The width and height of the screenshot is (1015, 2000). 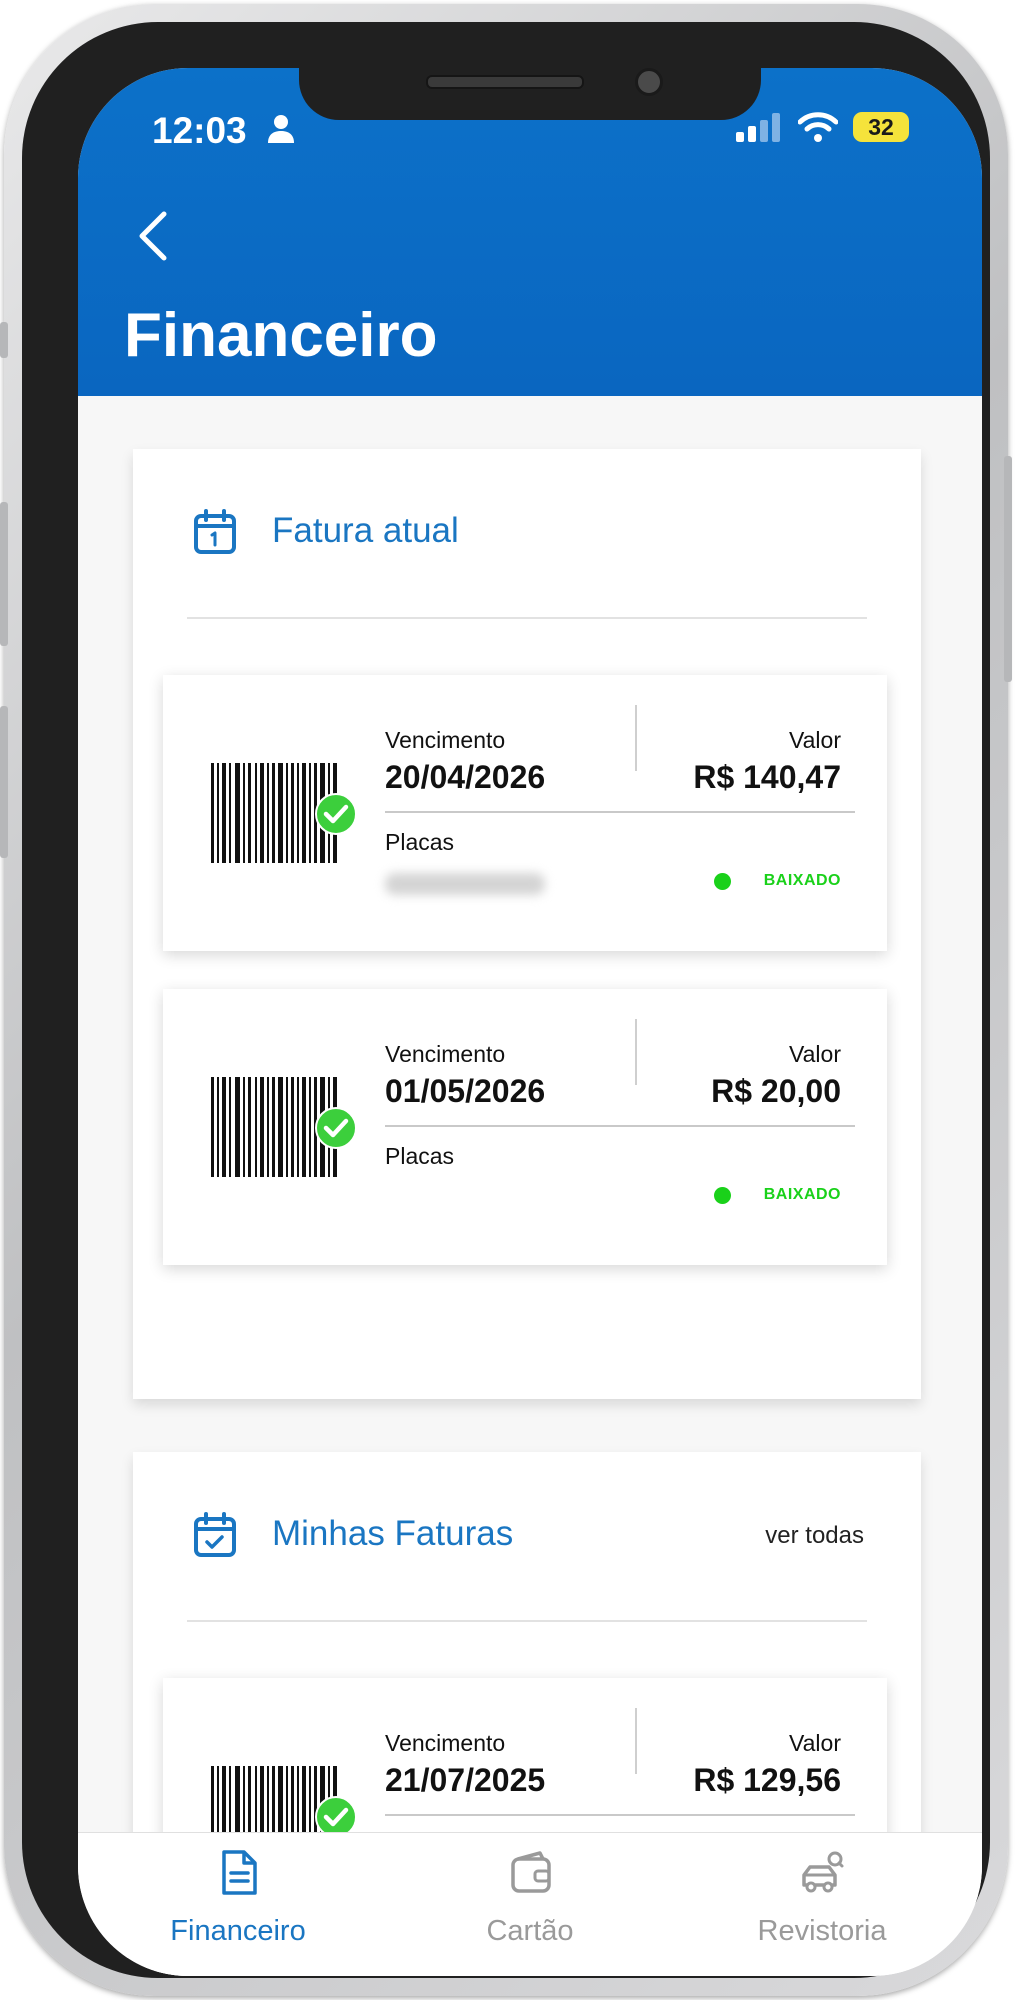 What do you see at coordinates (4, 782) in the screenshot?
I see `volume-down-button` at bounding box center [4, 782].